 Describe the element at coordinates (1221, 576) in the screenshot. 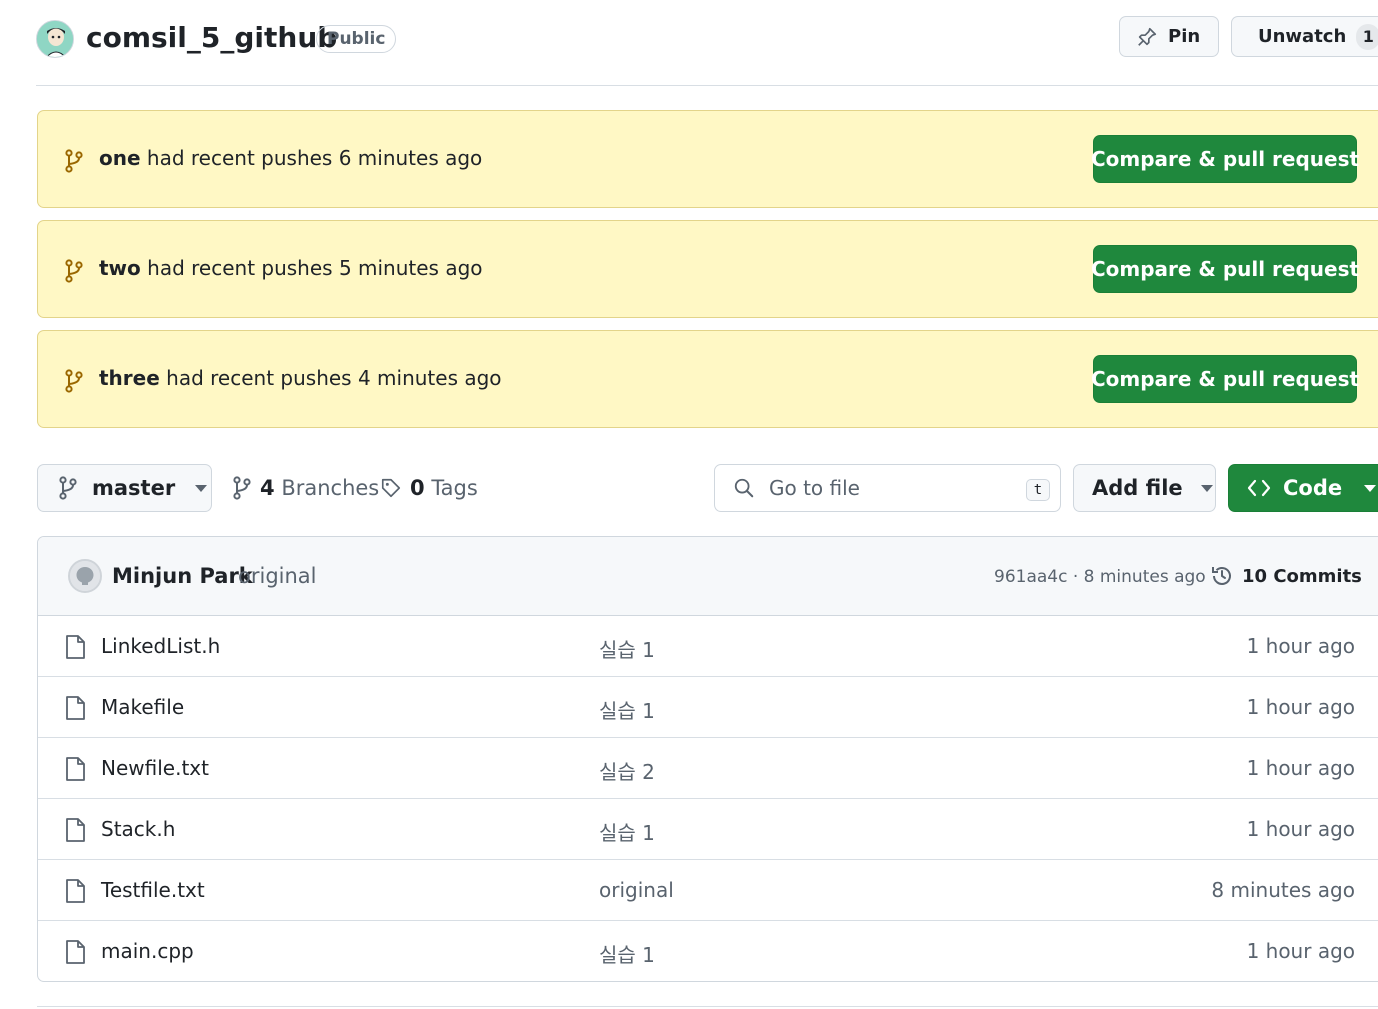

I see `history-icon` at that location.